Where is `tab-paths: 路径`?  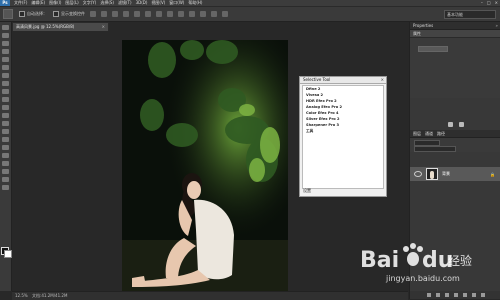 tab-paths: 路径 is located at coordinates (441, 133).